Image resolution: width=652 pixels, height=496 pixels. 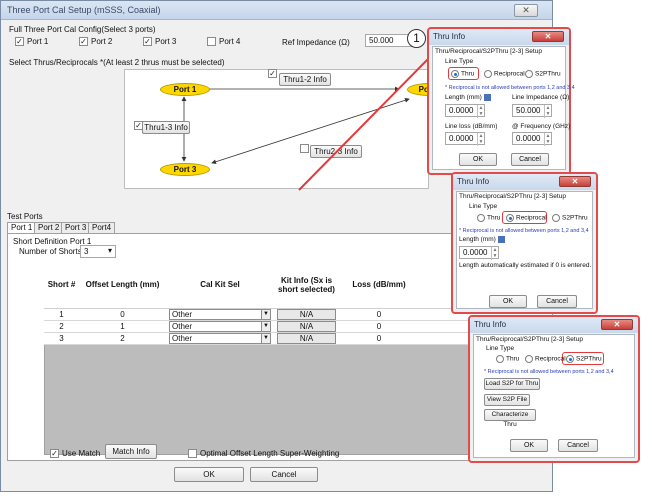 I want to click on load-s2p-button: Load S2P for Thru, so click(x=512, y=384).